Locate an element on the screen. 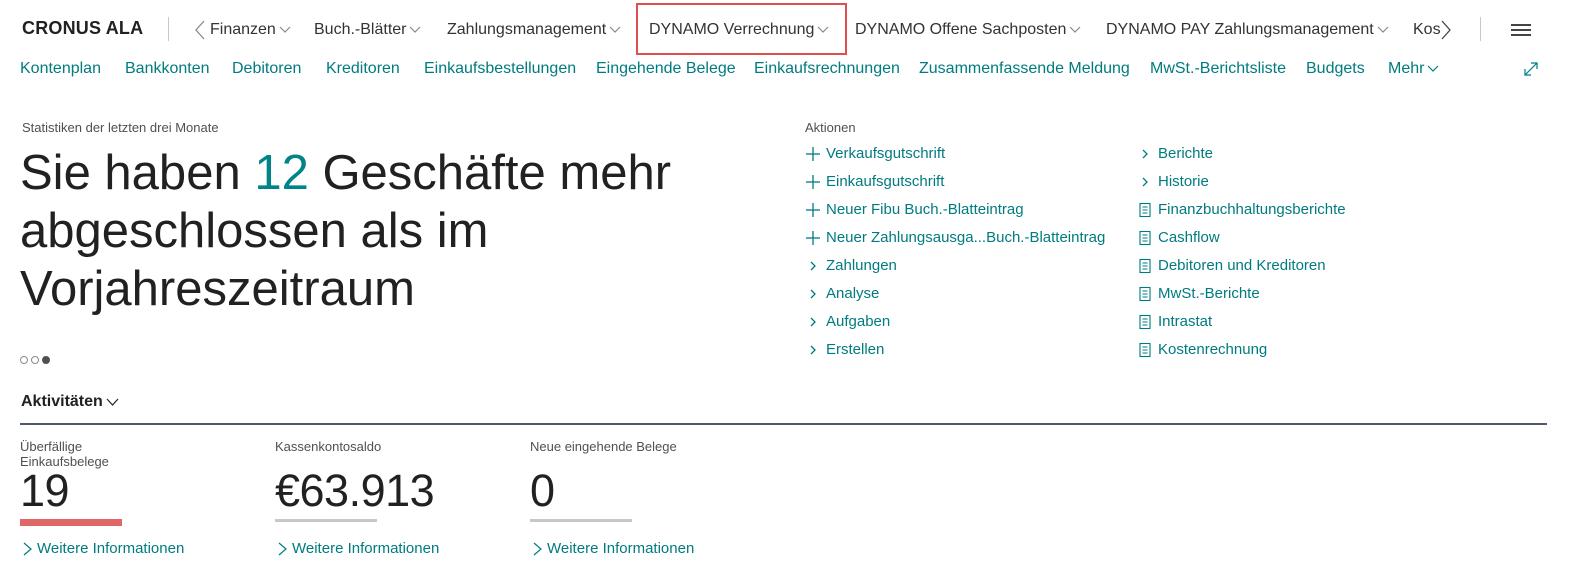 The image size is (1577, 573). nav-einkaufsrechnungen: Einkaufsrechnungen is located at coordinates (827, 69).